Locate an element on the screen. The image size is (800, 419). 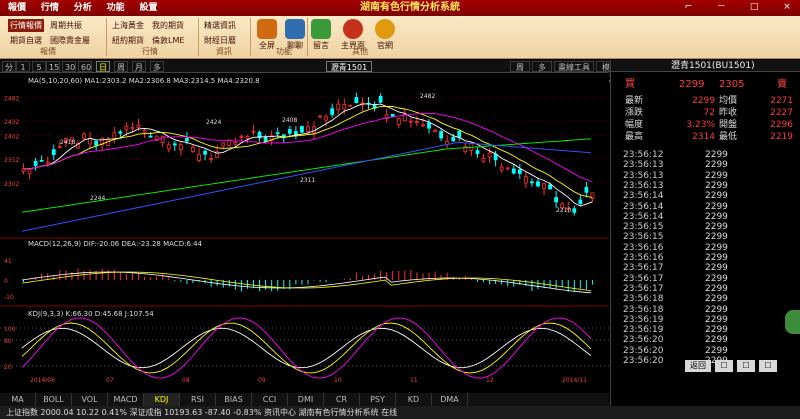
sell-label: 賣 is located at coordinates (782, 84).